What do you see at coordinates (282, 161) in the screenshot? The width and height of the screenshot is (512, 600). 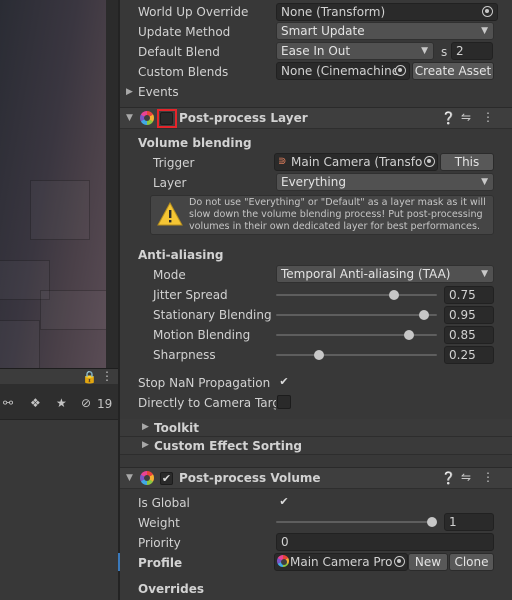 I see `transform-icon: ⋑` at bounding box center [282, 161].